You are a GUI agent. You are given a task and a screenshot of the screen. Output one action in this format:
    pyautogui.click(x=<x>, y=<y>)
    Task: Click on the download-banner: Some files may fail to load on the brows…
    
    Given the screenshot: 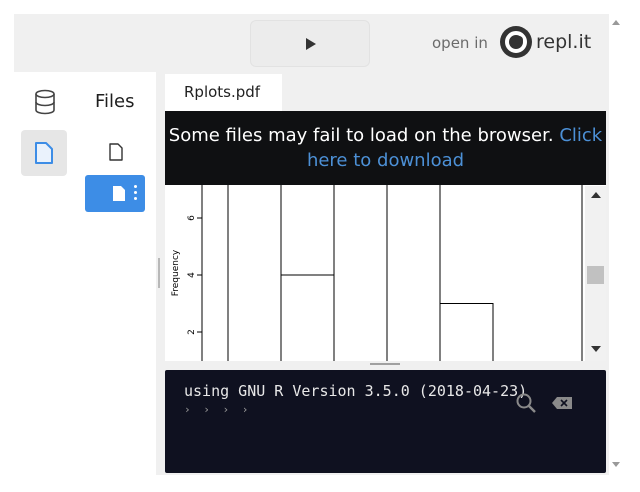 What is the action you would take?
    pyautogui.click(x=385, y=148)
    